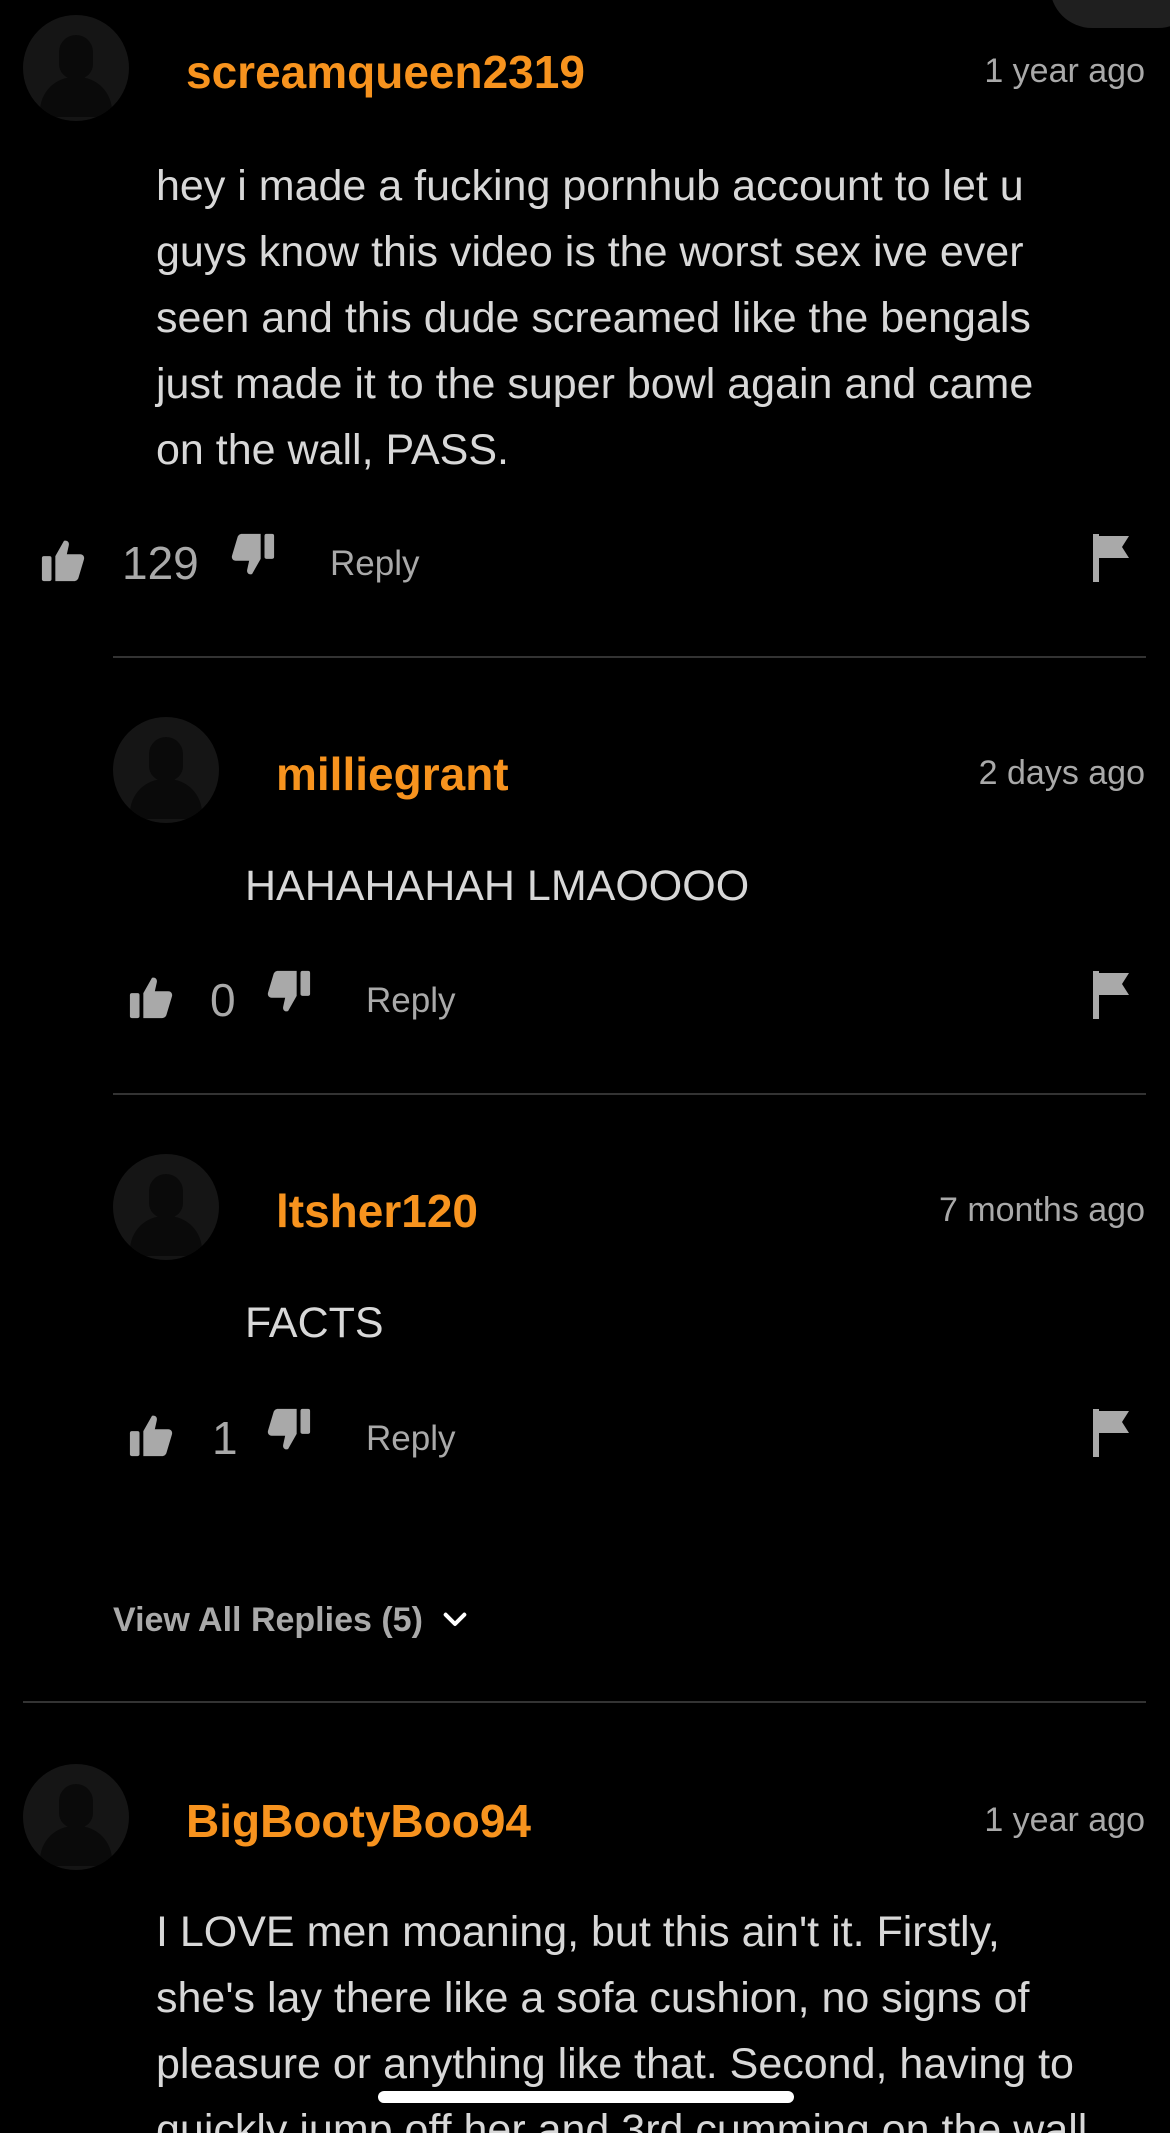  What do you see at coordinates (358, 1821) in the screenshot?
I see `comment-username: BigBootyBoo94` at bounding box center [358, 1821].